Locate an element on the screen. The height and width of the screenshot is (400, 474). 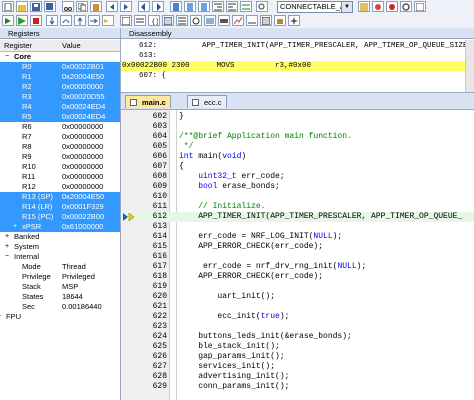
register-row: Privilege Privileged is located at coordinates (60, 277).